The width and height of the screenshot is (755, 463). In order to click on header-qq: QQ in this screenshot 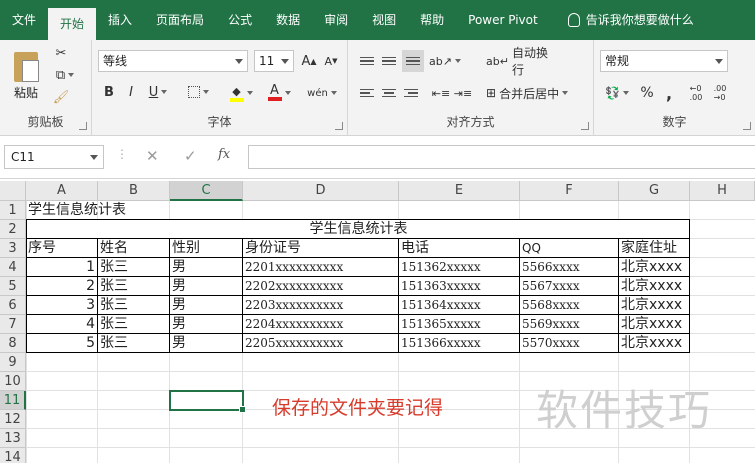, I will do `click(569, 248)`.